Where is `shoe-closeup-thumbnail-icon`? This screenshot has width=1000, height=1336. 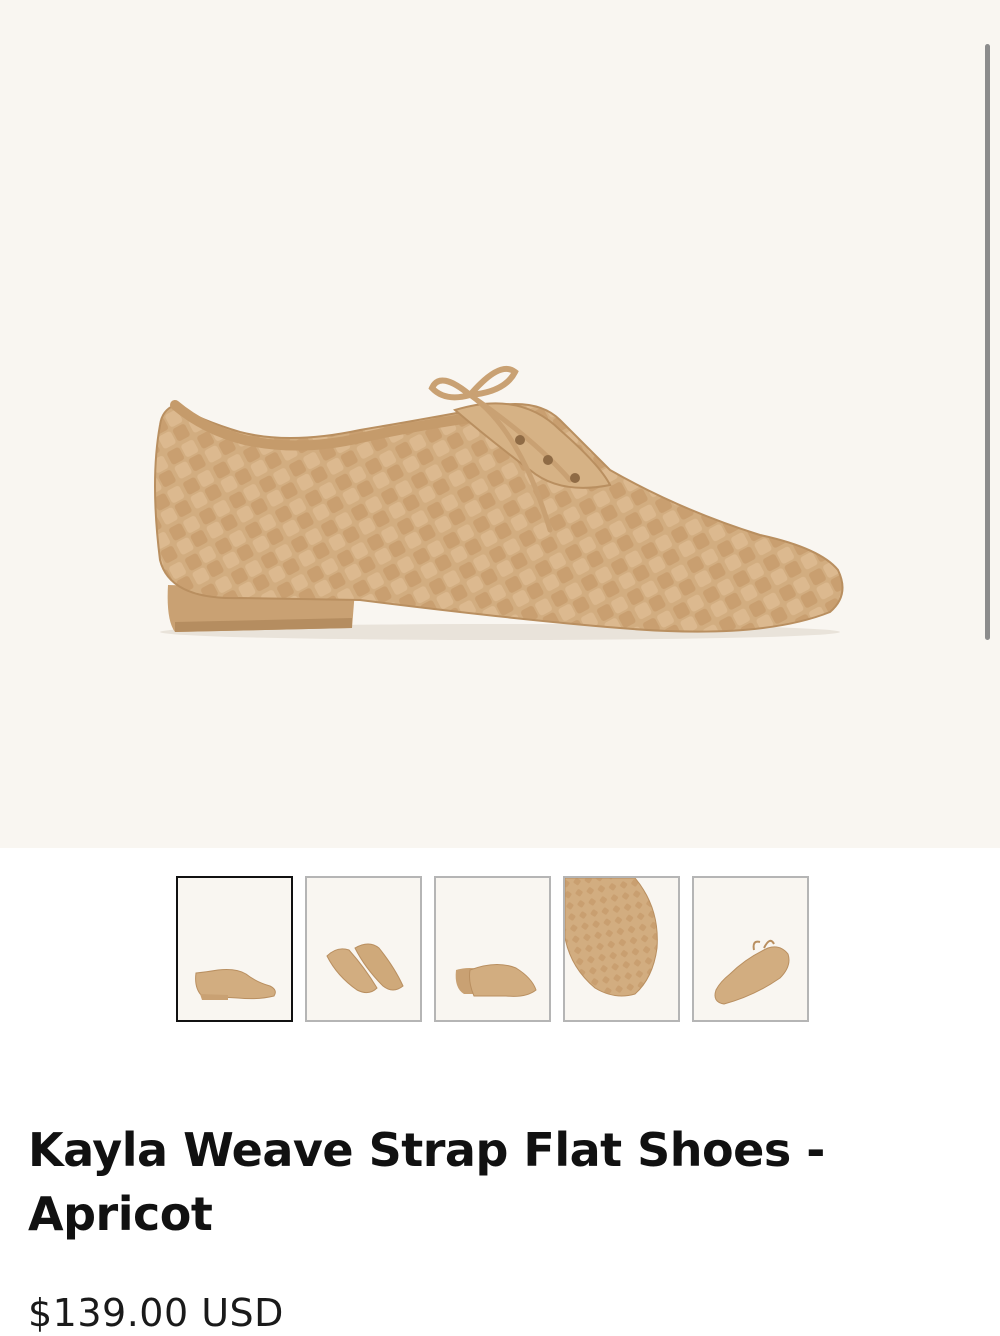 shoe-closeup-thumbnail-icon is located at coordinates (611, 937).